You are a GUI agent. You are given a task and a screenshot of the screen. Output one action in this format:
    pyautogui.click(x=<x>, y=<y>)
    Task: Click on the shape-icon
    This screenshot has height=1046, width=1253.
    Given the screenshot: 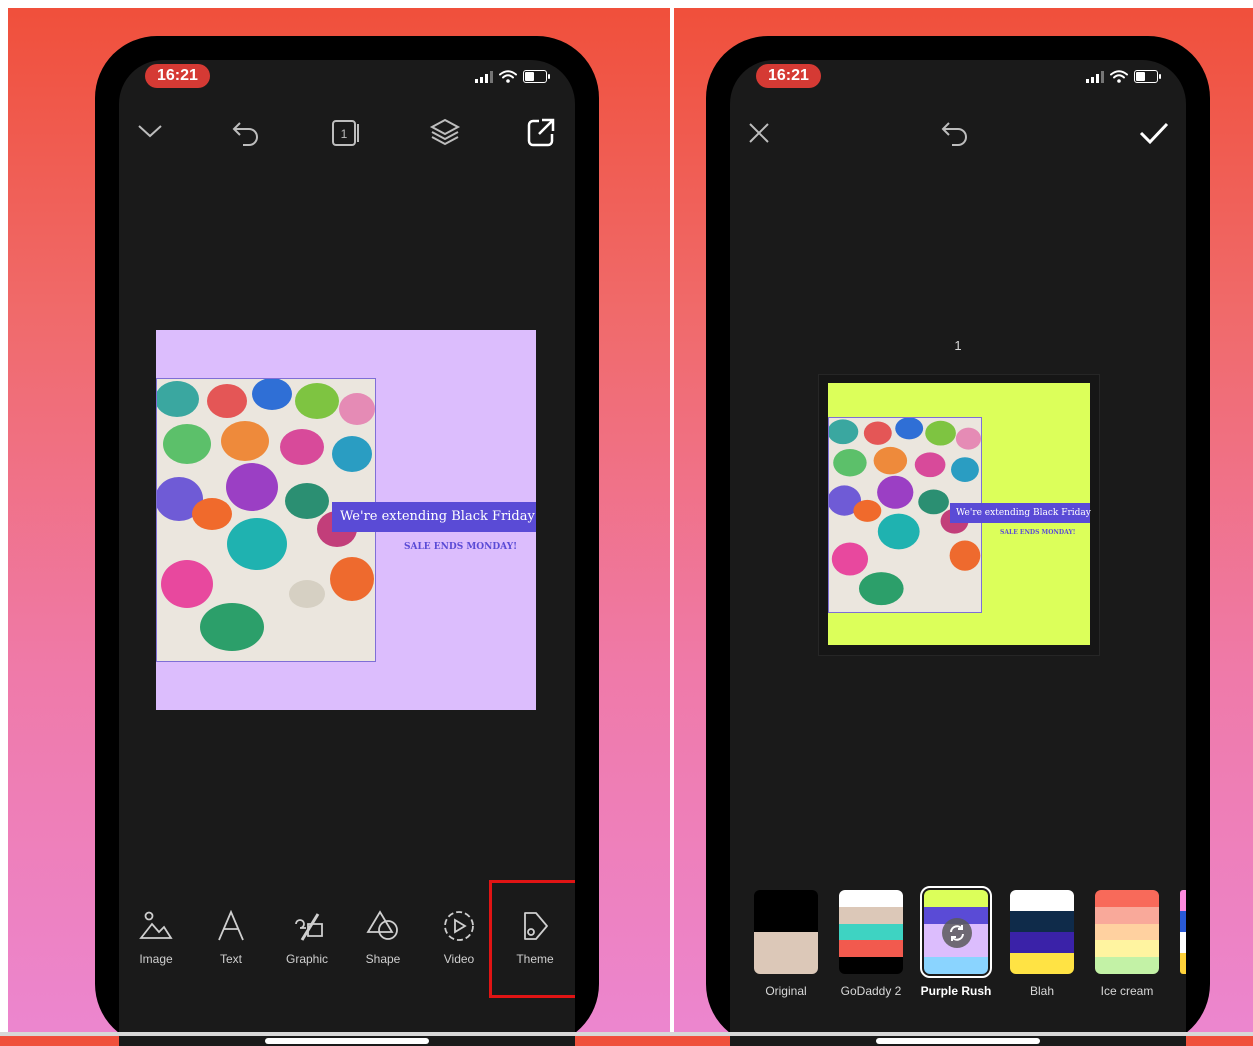 What is the action you would take?
    pyautogui.click(x=382, y=925)
    